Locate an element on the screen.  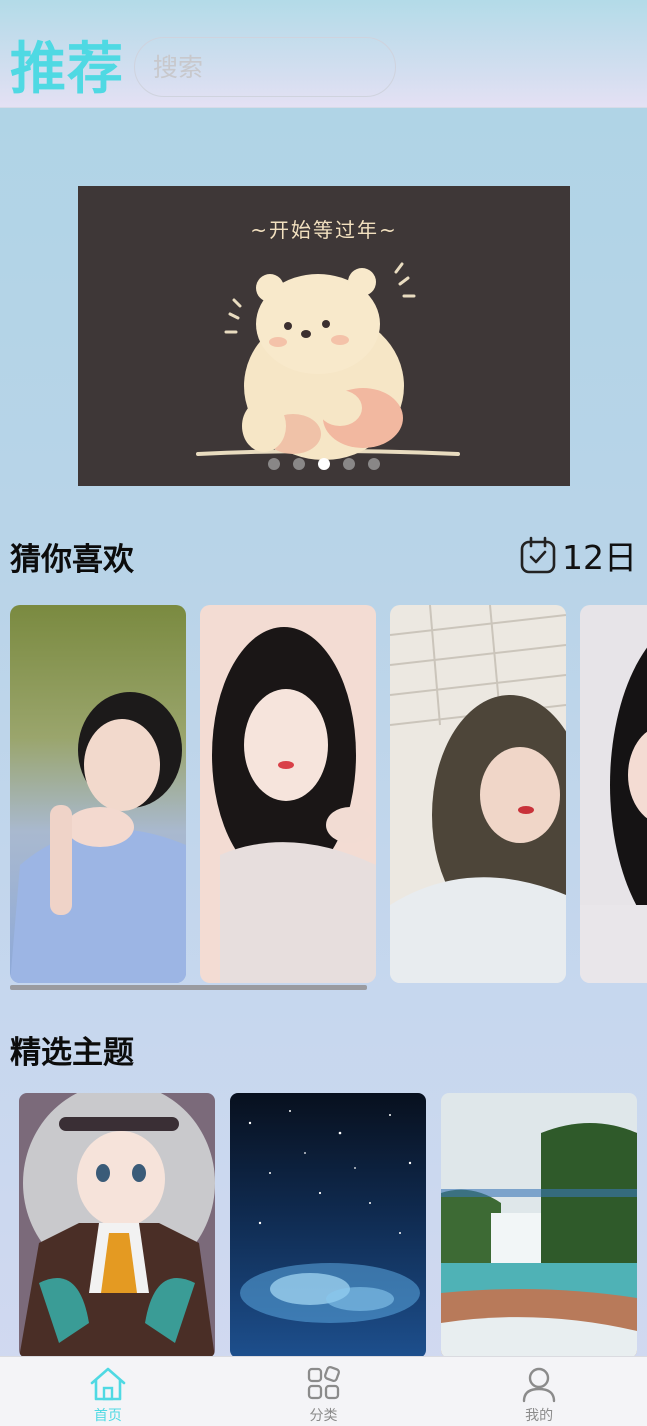
page-title: 推荐 is located at coordinates (67, 69).